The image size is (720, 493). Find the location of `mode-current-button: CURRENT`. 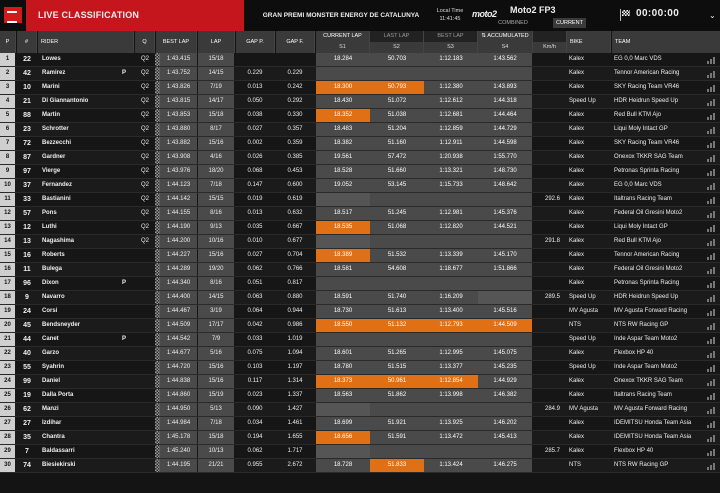

mode-current-button: CURRENT is located at coordinates (569, 23).